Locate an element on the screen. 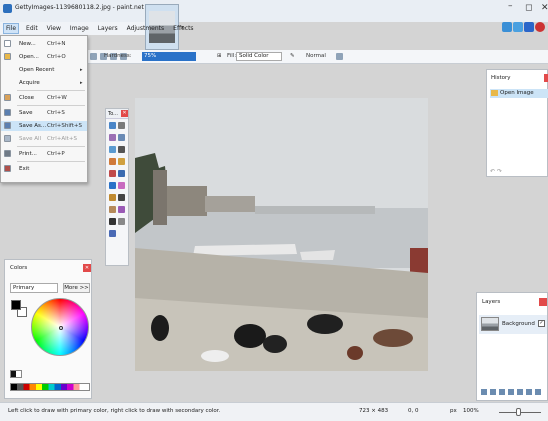 The width and height of the screenshot is (548, 421). history-window-icon is located at coordinates (518, 27).